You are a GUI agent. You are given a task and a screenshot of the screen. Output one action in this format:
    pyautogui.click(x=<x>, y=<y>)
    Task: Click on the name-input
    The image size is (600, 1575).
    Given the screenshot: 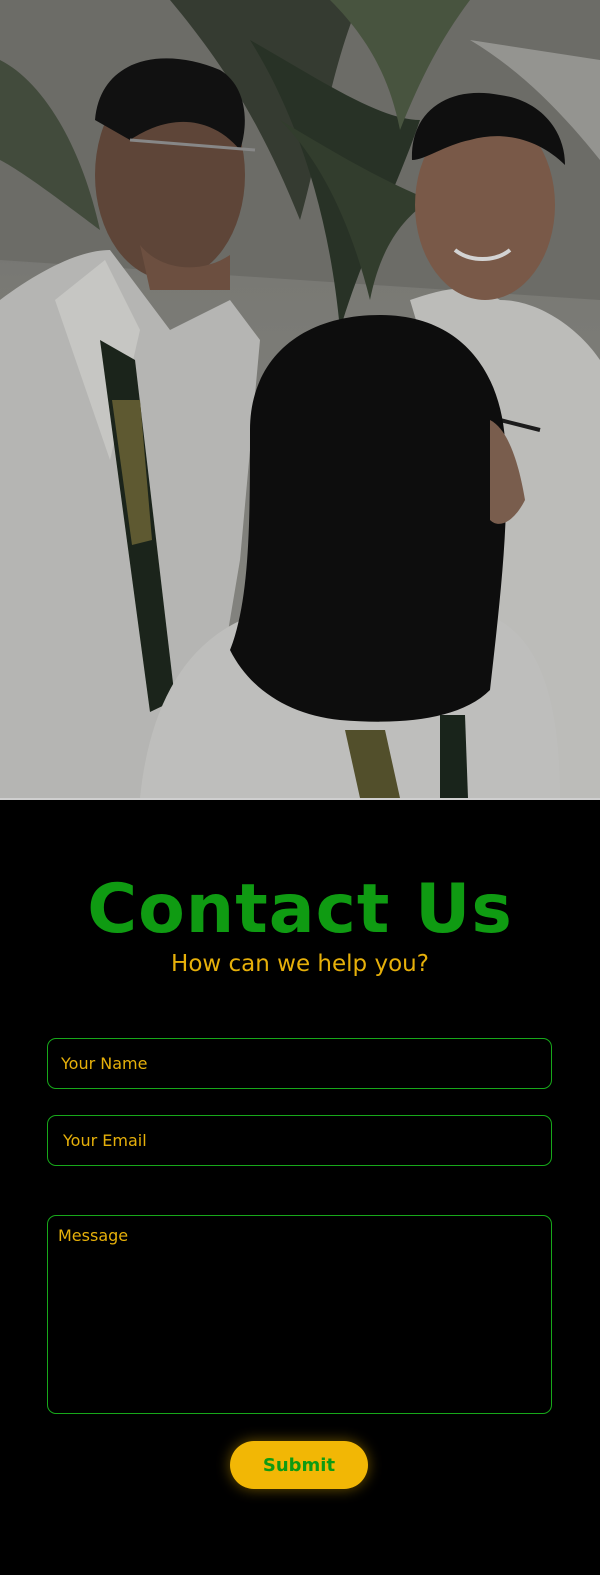 What is the action you would take?
    pyautogui.click(x=299, y=1063)
    